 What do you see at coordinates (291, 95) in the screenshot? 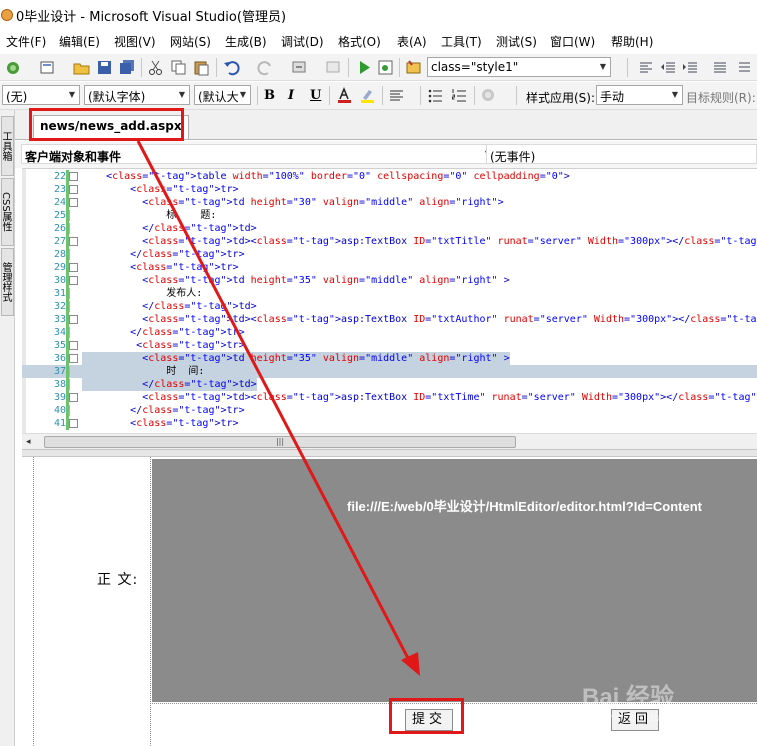
I see `italic-button: I` at bounding box center [291, 95].